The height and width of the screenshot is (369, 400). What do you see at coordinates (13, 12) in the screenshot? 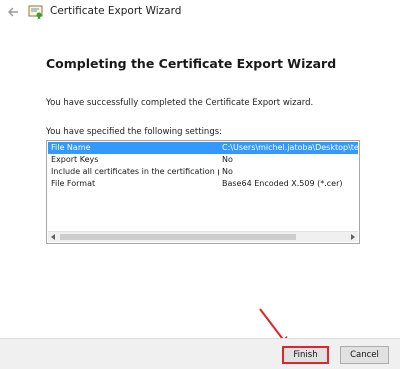
I see `back-arrow-icon` at bounding box center [13, 12].